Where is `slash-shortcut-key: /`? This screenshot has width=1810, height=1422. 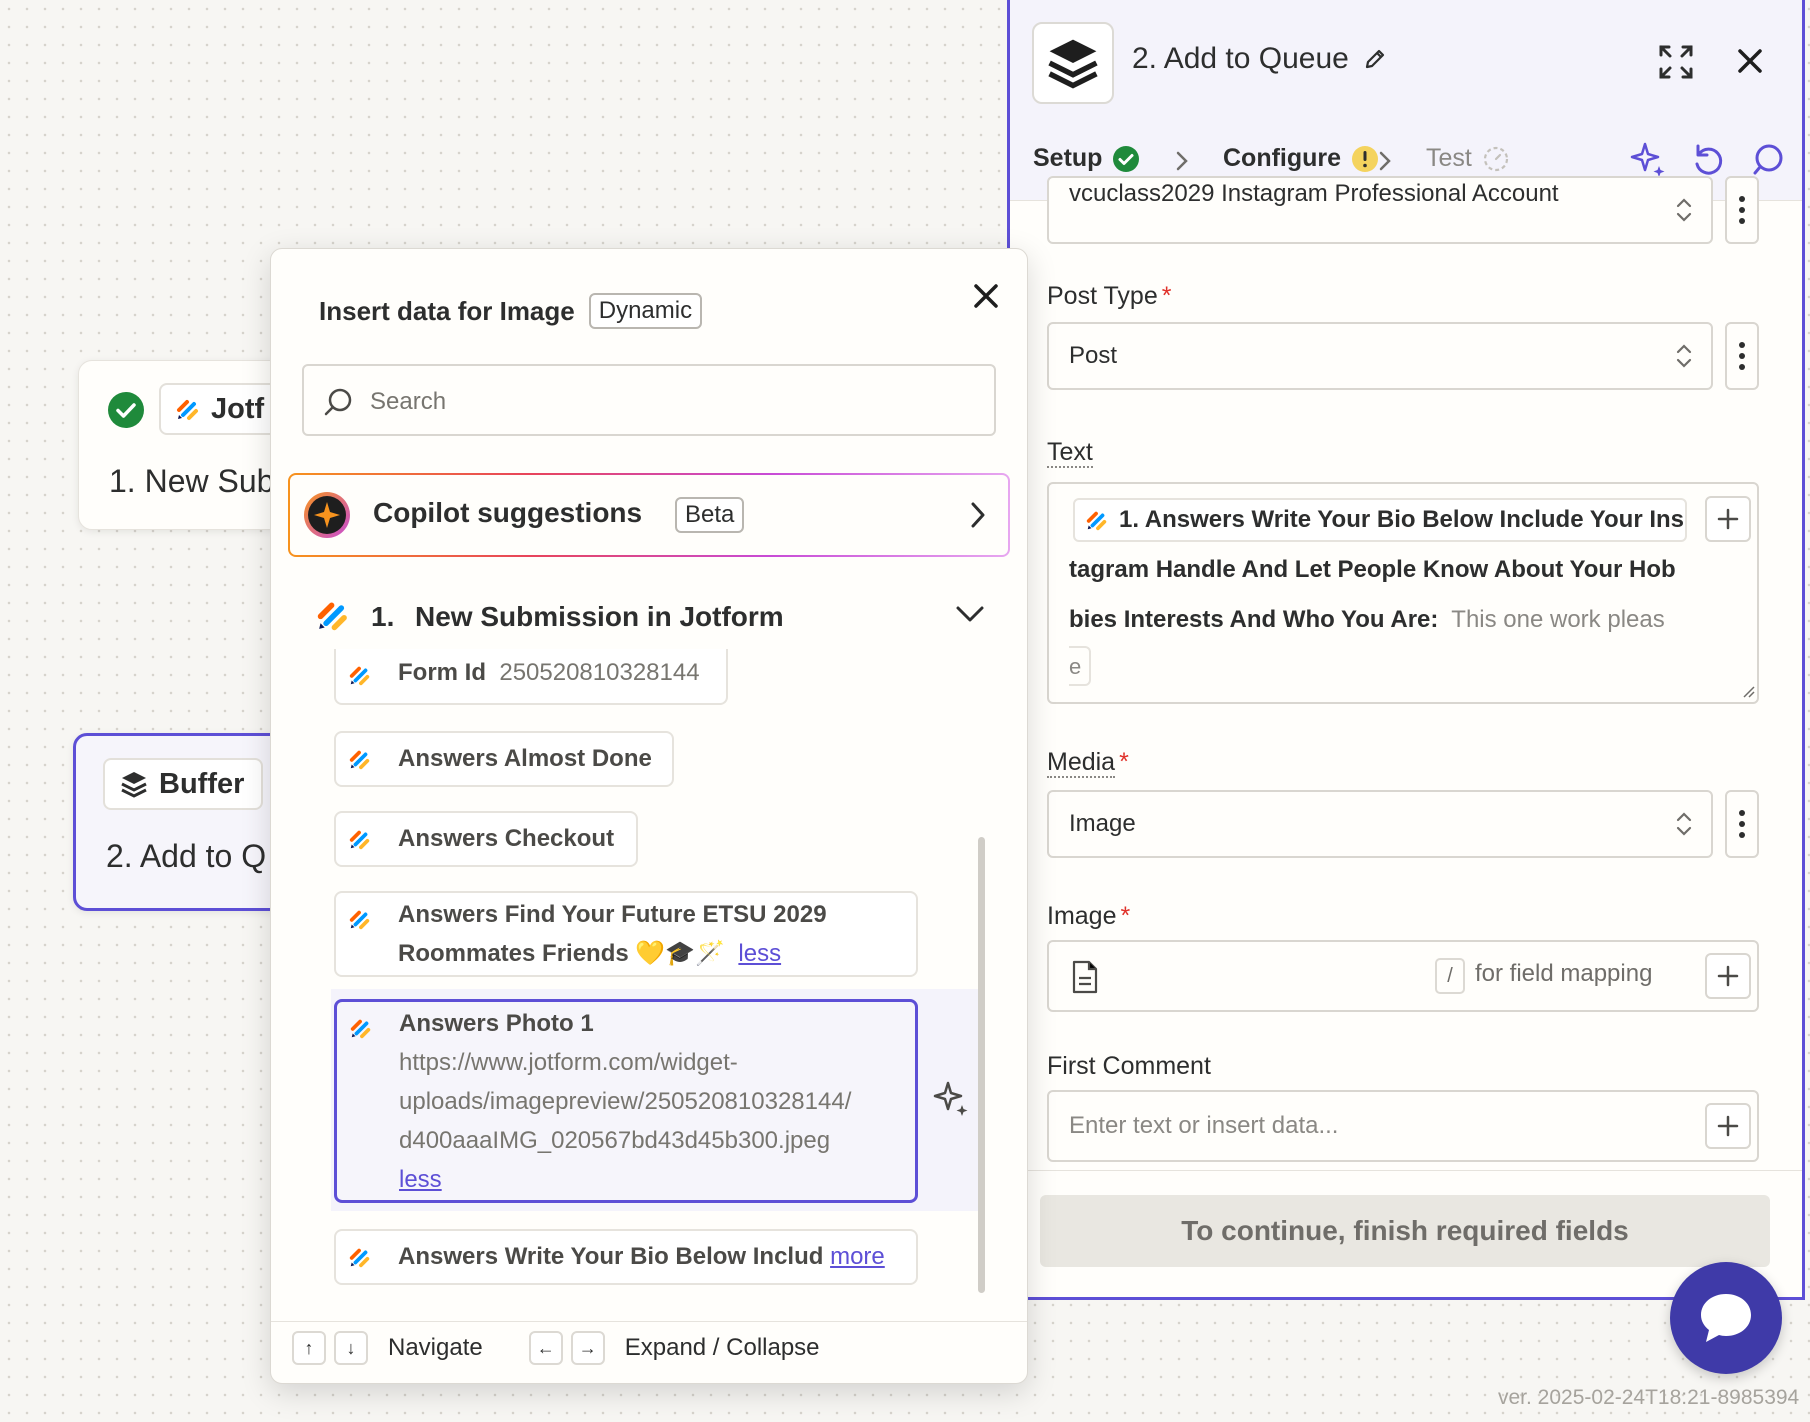 slash-shortcut-key: / is located at coordinates (1450, 976).